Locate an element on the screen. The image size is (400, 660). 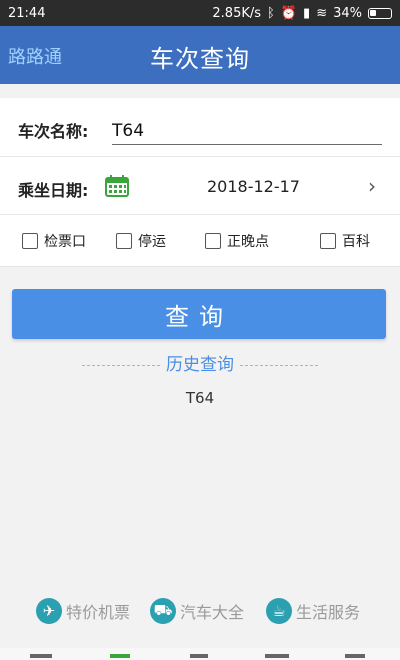
network-speed: 2.85K/s is located at coordinates (237, 13).